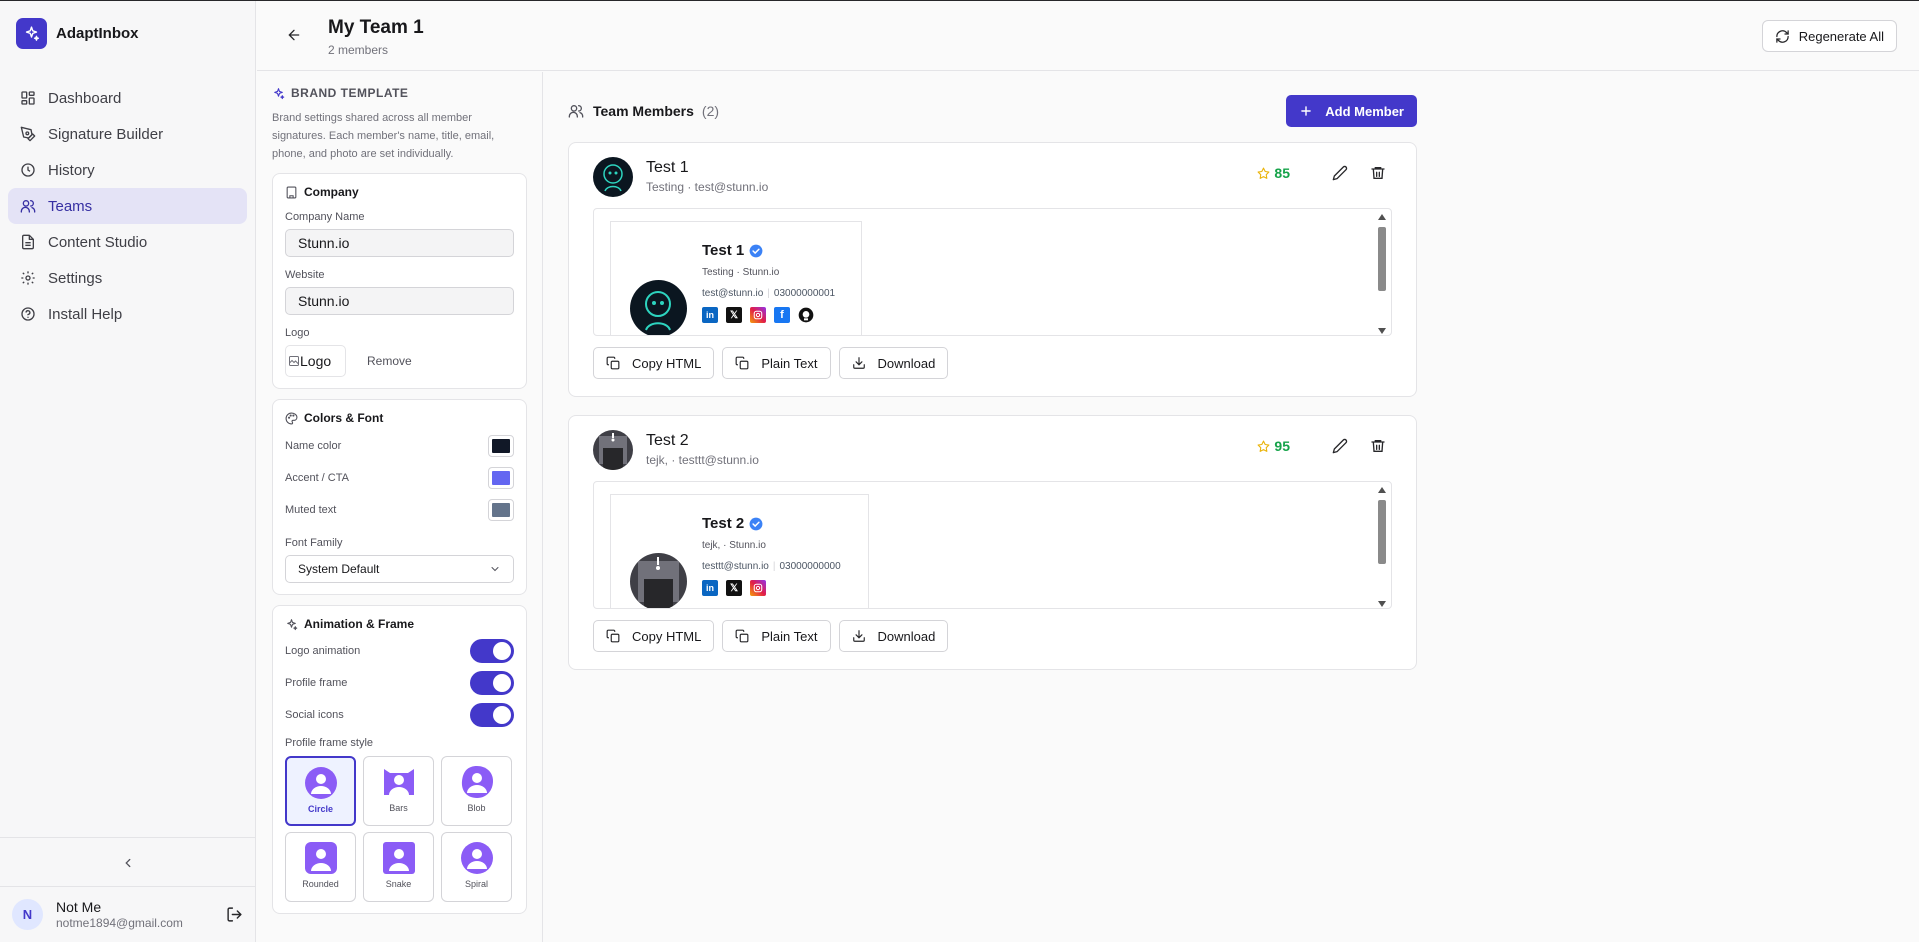  Describe the element at coordinates (127, 278) in the screenshot. I see `sidebar-item-settings: Settings` at that location.